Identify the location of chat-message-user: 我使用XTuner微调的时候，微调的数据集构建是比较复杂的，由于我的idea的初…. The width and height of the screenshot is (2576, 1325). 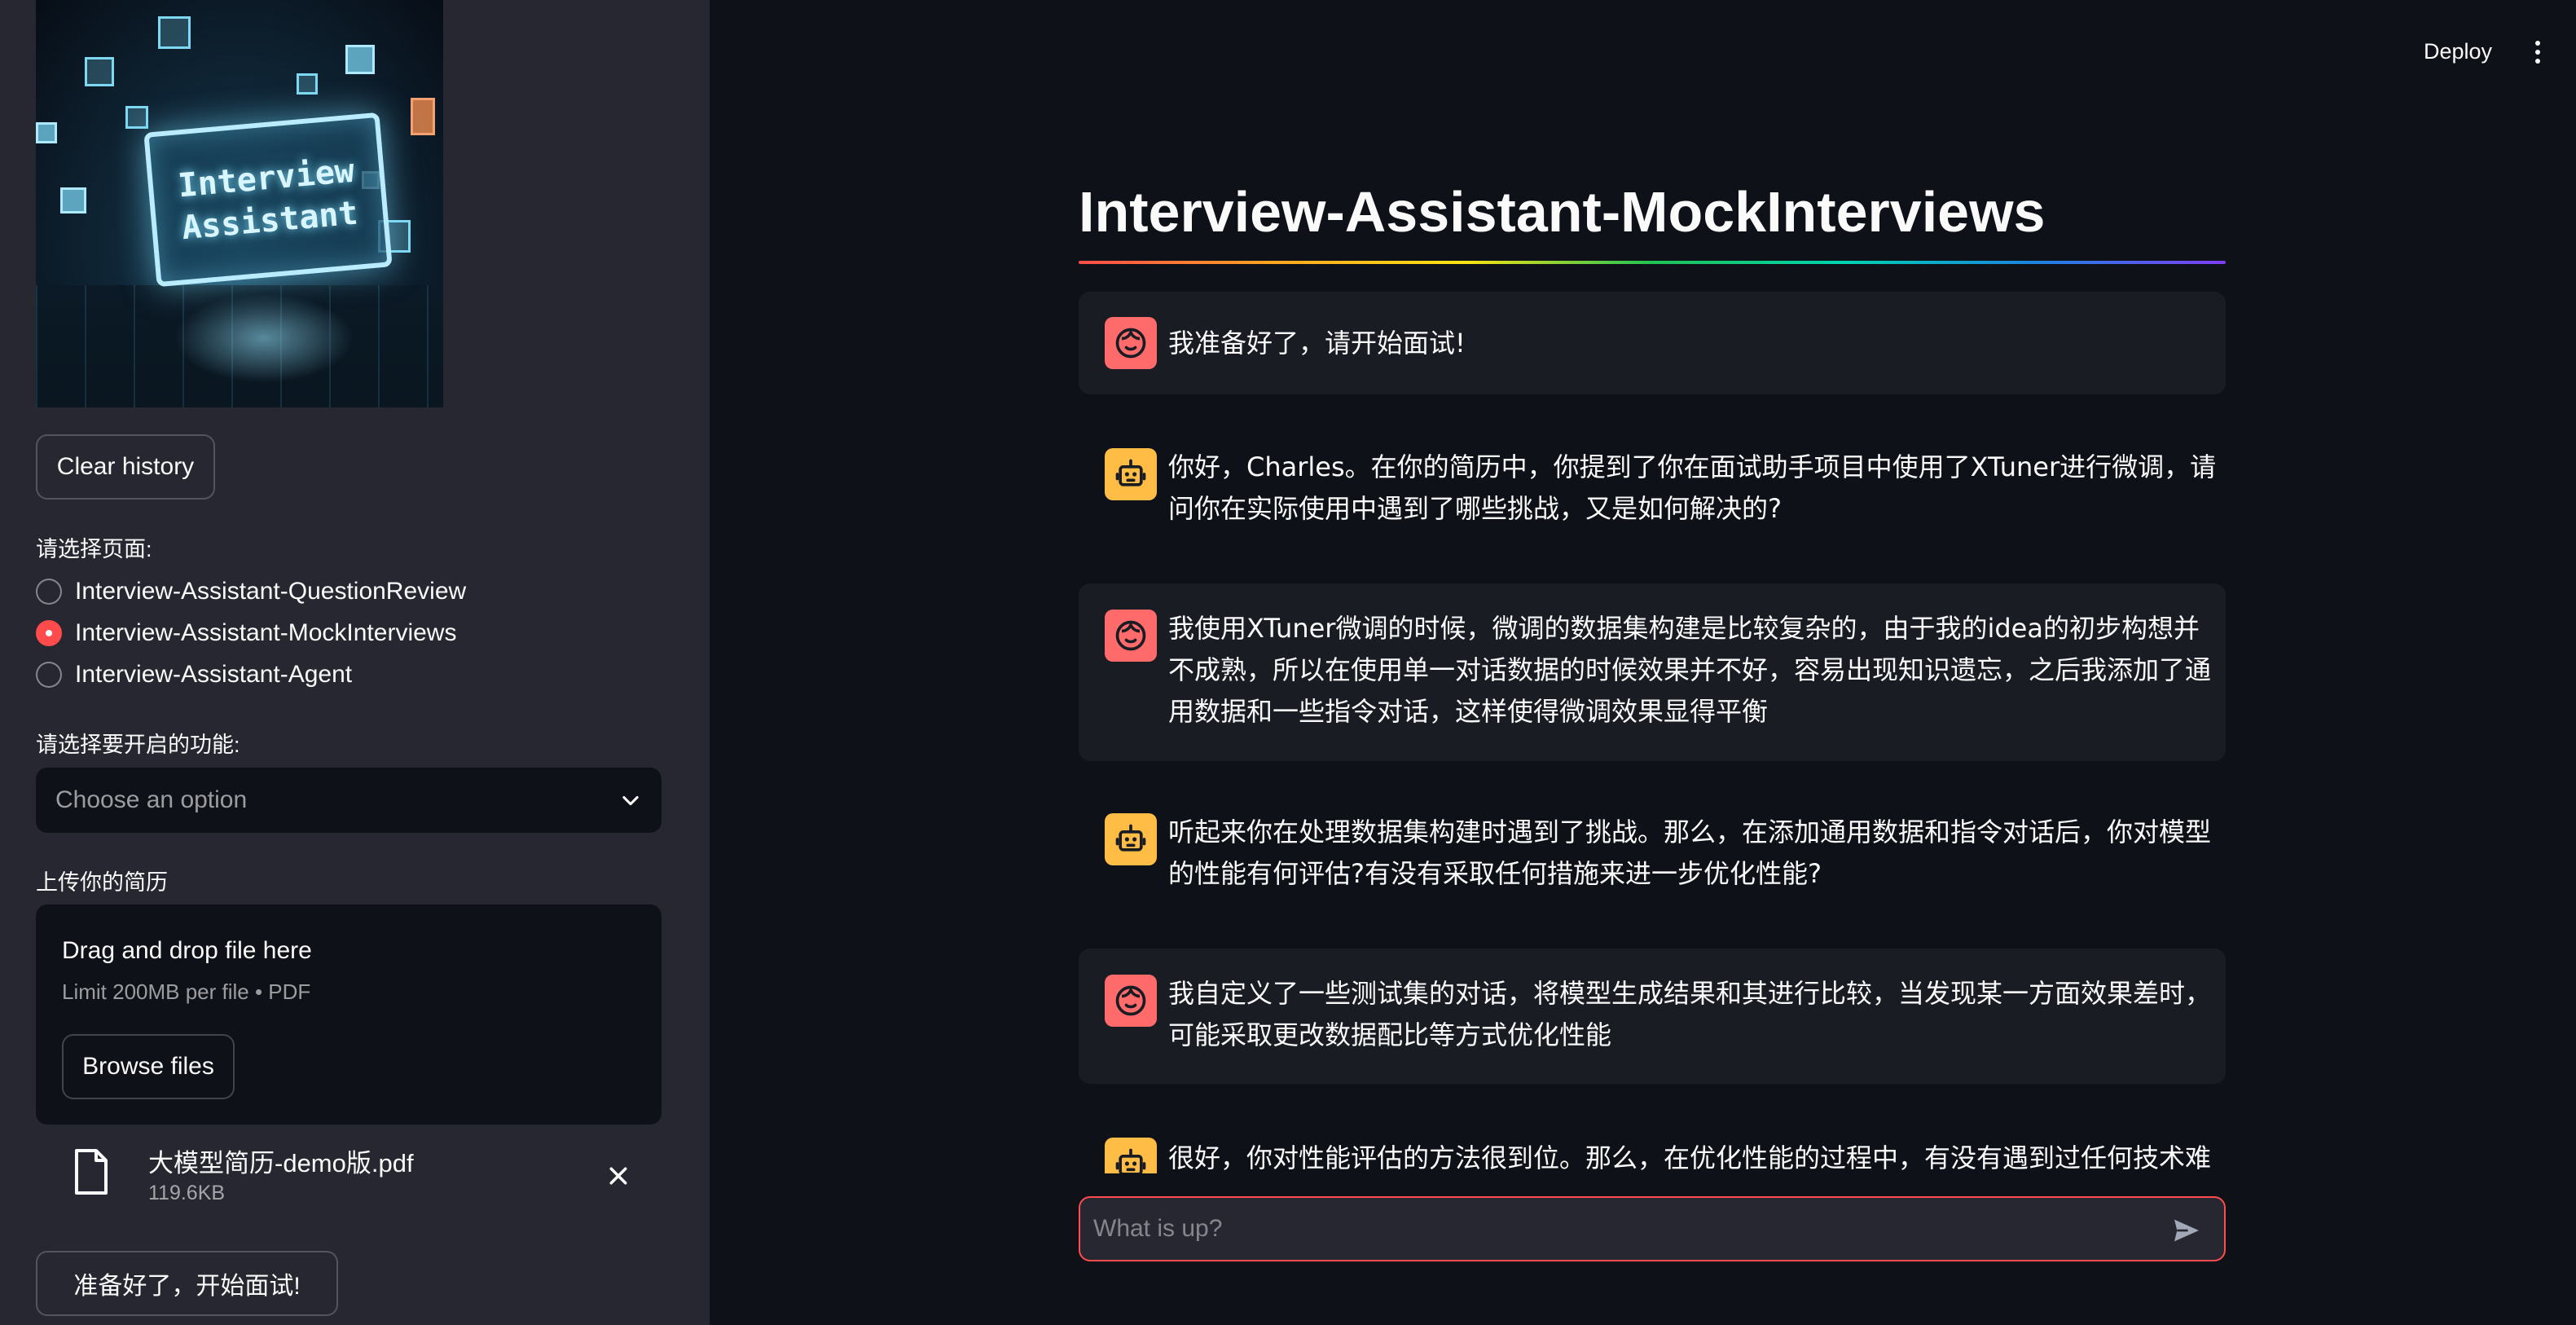
(1652, 672).